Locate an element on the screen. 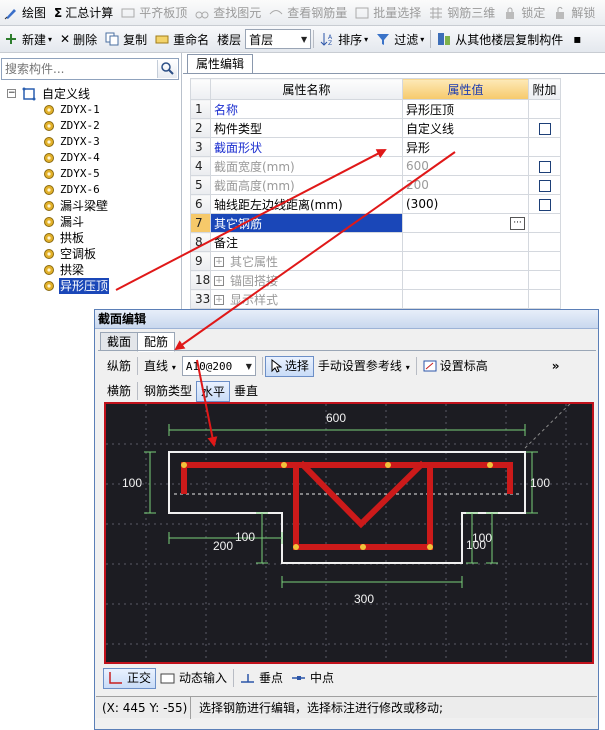  batch-select-button: 批量选择 is located at coordinates (388, 13).